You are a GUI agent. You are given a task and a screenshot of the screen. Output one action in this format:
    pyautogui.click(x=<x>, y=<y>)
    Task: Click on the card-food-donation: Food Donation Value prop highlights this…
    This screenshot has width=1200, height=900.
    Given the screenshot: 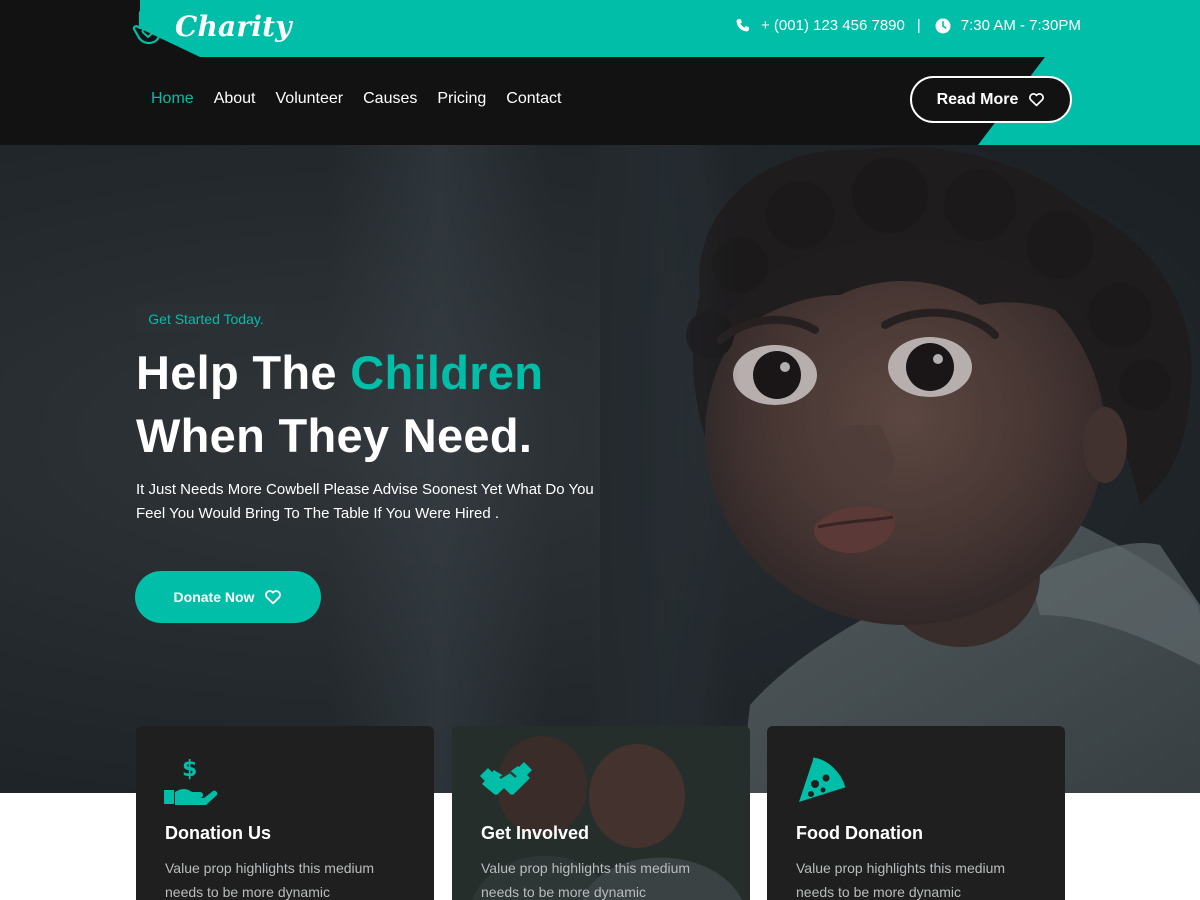 What is the action you would take?
    pyautogui.click(x=916, y=813)
    